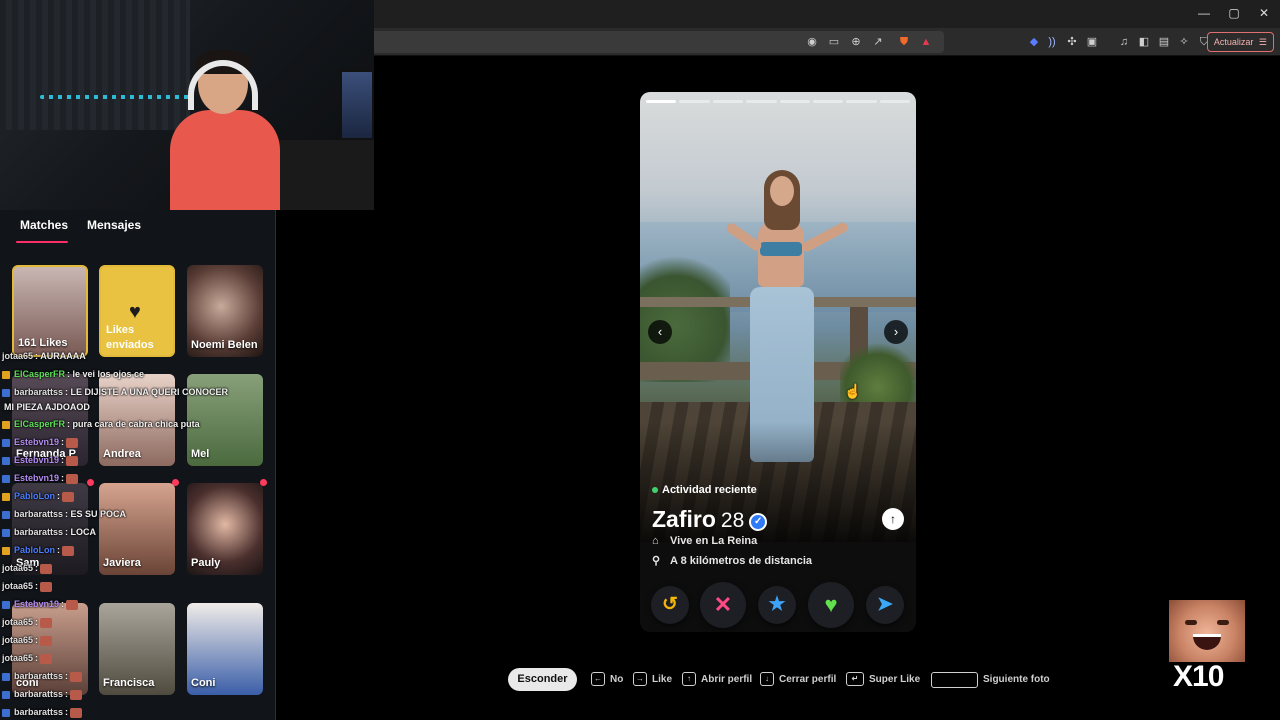 The image size is (1280, 720). I want to click on wallet-icon: ▤, so click(1164, 42).